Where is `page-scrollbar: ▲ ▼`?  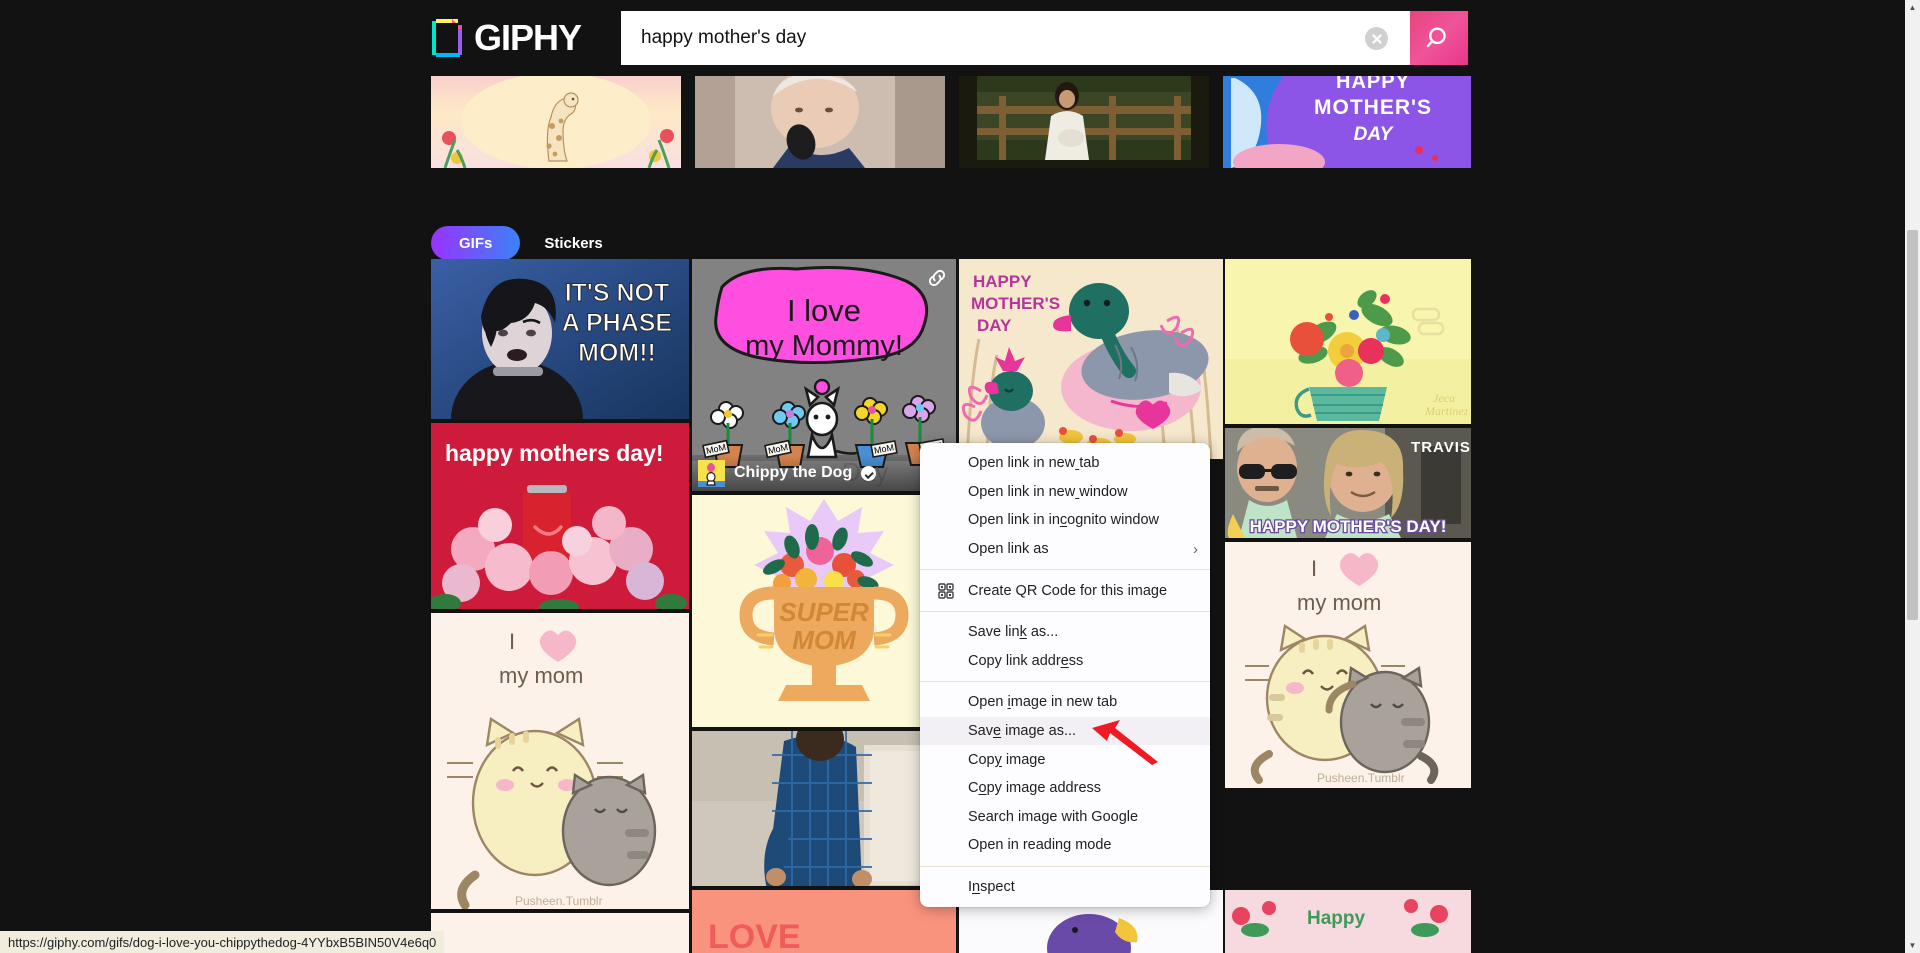
page-scrollbar: ▲ ▼ is located at coordinates (1912, 476).